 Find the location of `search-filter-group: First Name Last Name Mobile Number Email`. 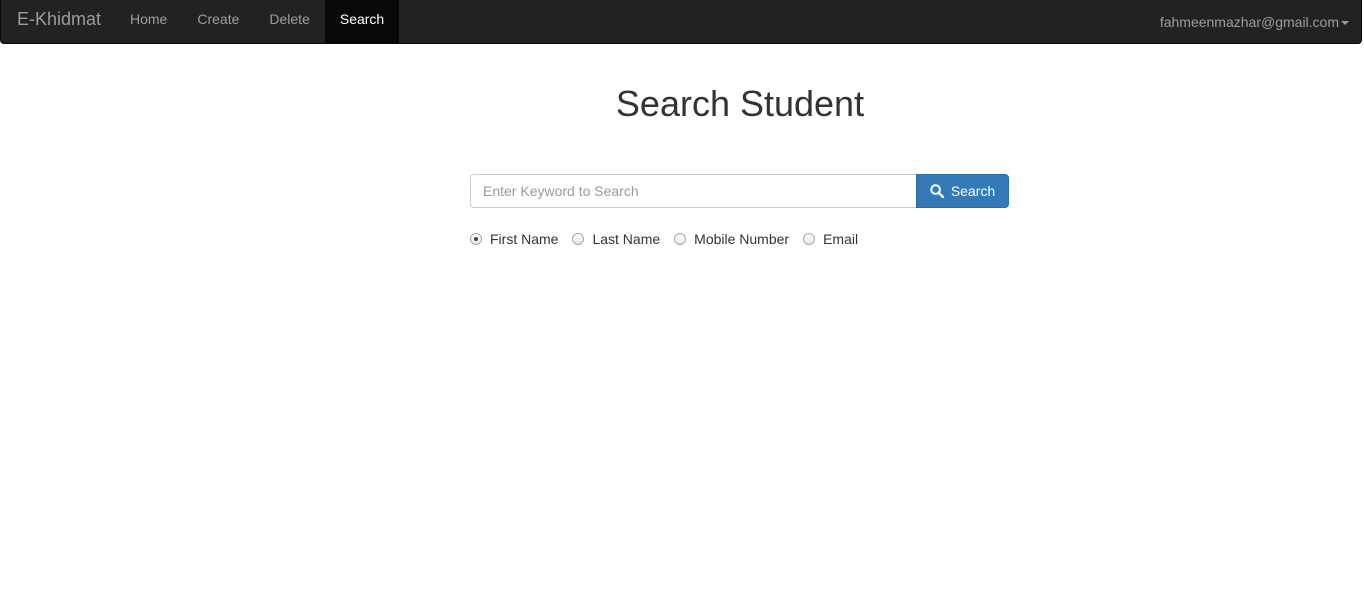

search-filter-group: First Name Last Name Mobile Number Email is located at coordinates (671, 239).